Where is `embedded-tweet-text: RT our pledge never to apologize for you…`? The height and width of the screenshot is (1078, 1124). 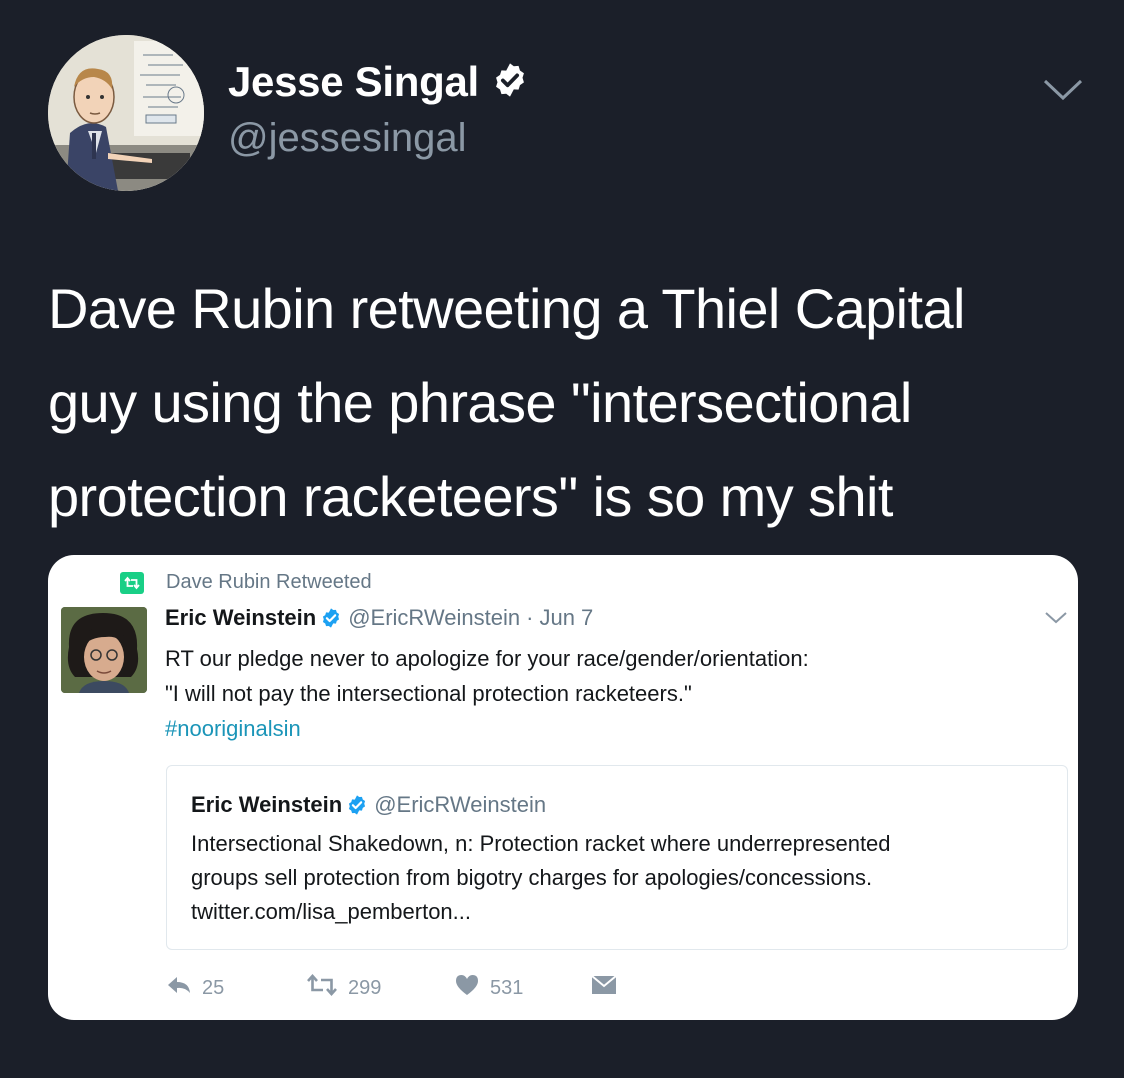
embedded-tweet-text: RT our pledge never to apologize for you… is located at coordinates (487, 693).